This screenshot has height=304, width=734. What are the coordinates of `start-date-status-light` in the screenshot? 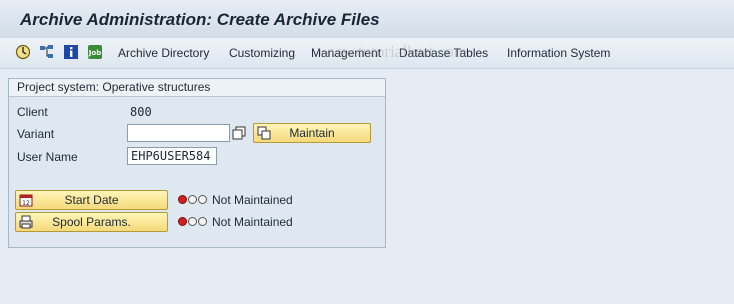 It's located at (192, 199).